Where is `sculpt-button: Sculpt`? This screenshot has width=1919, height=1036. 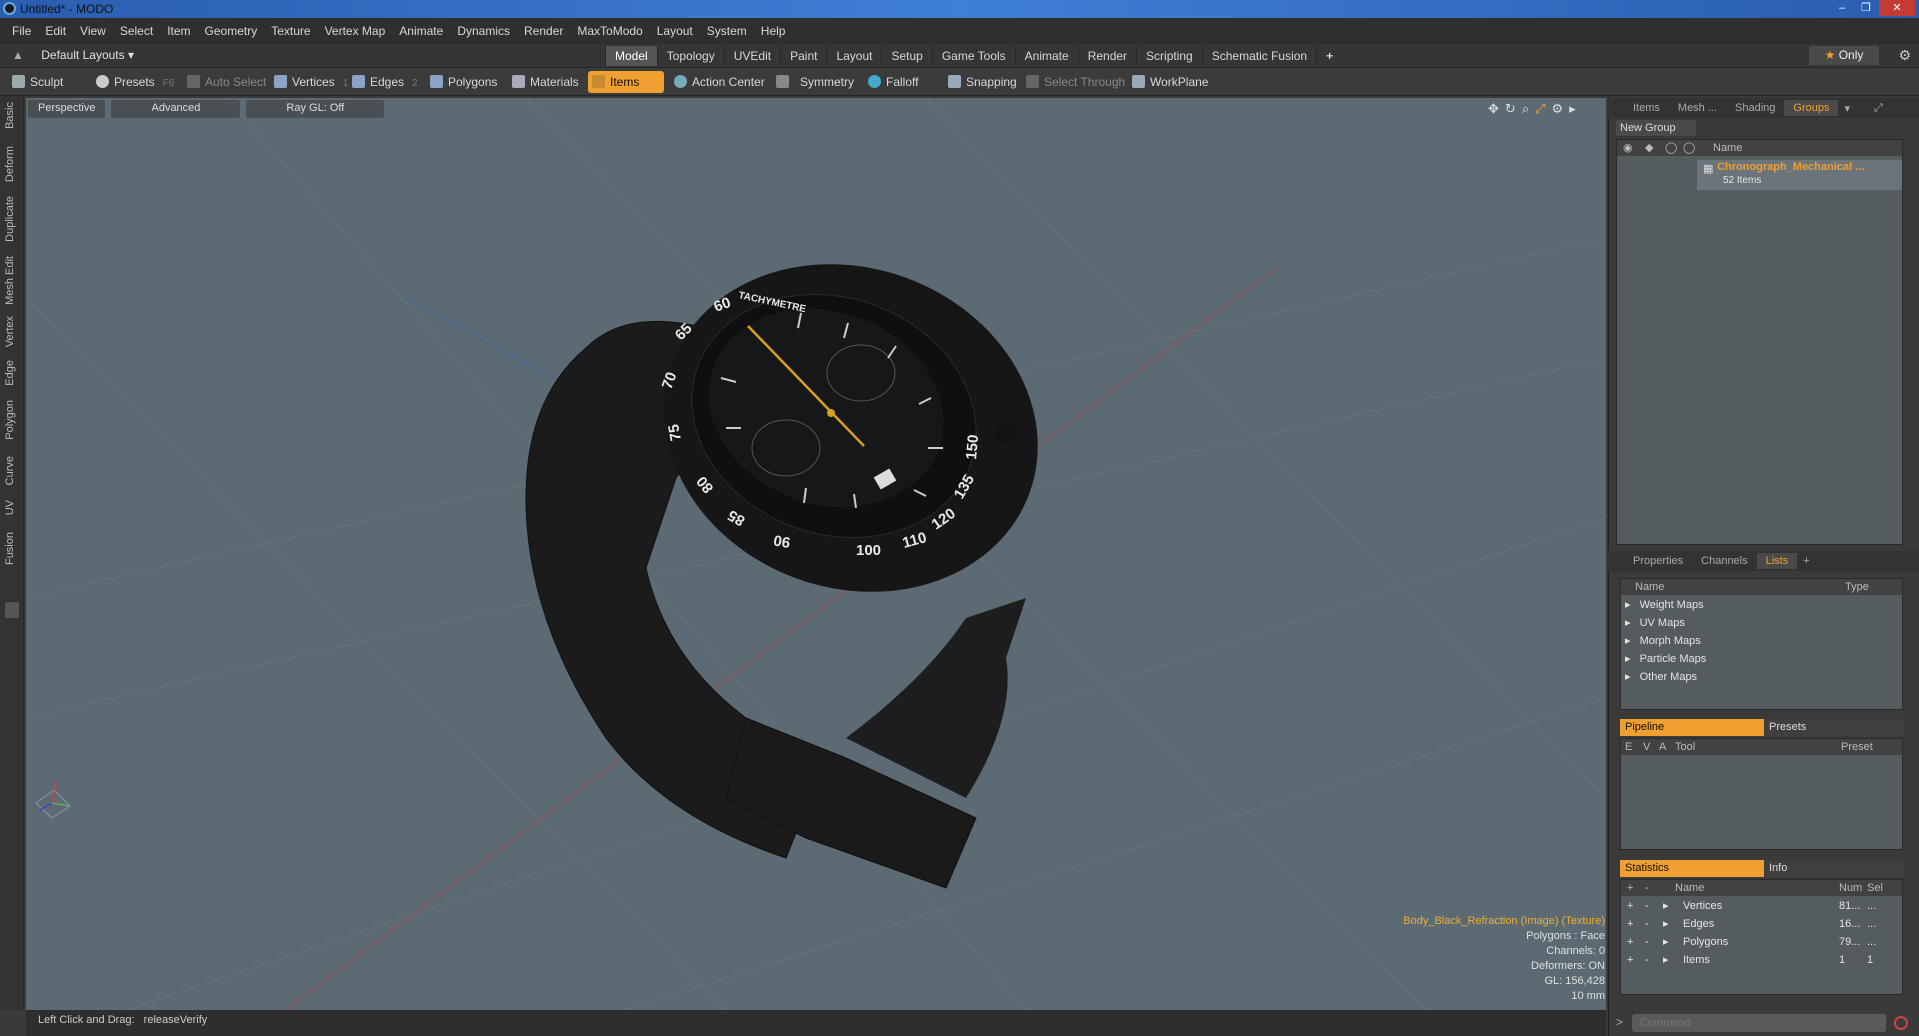
sculpt-button: Sculpt is located at coordinates (35, 82).